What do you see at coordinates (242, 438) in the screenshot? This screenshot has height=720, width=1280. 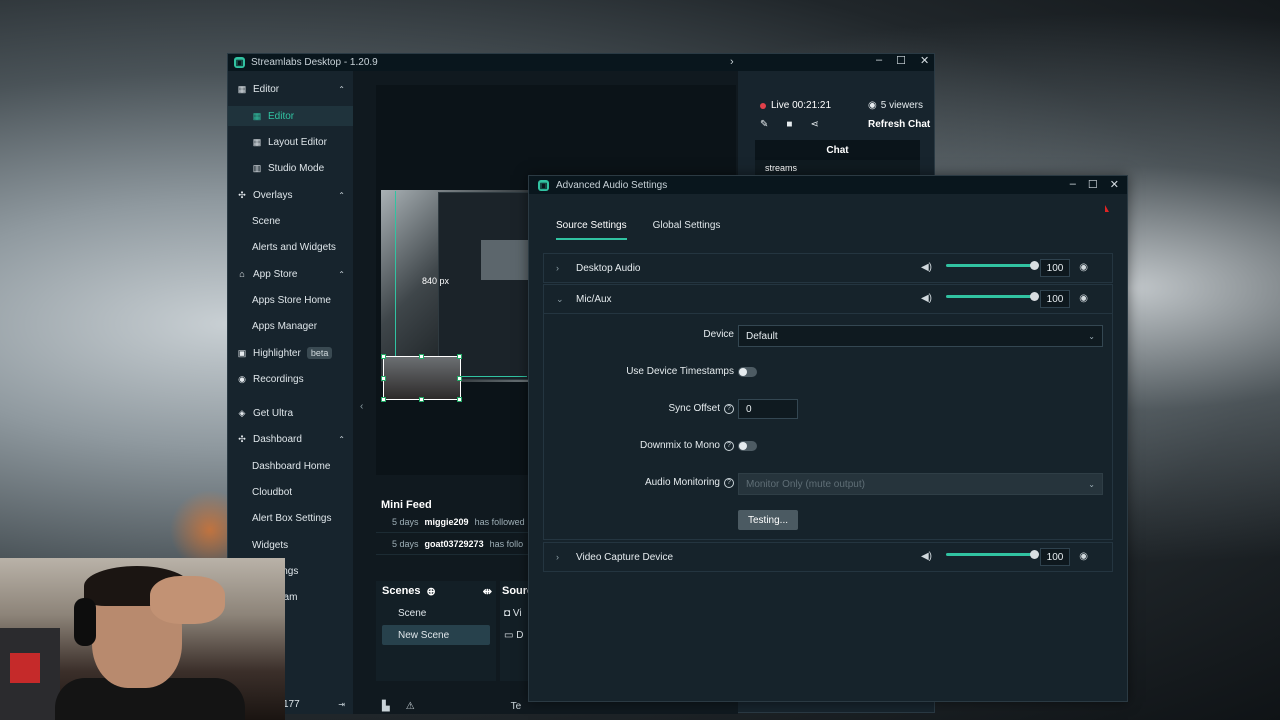 I see `dashboard-icon: ✣` at bounding box center [242, 438].